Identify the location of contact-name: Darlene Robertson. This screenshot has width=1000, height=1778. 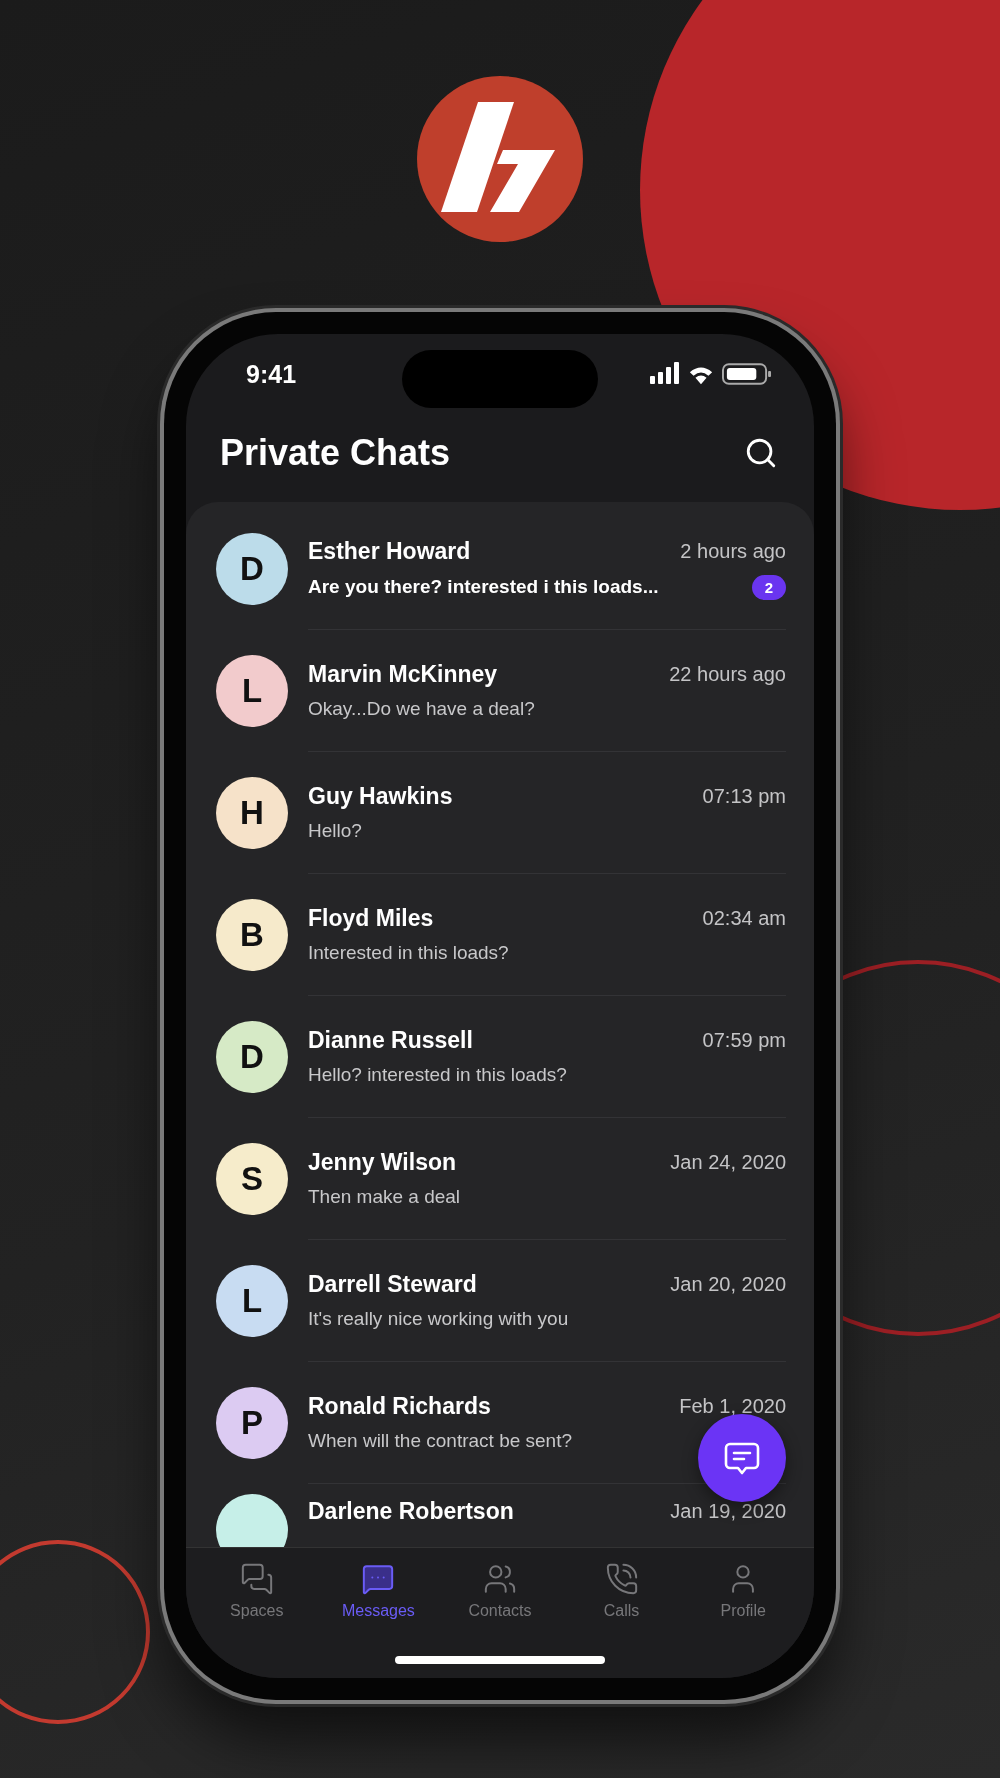
(411, 1511).